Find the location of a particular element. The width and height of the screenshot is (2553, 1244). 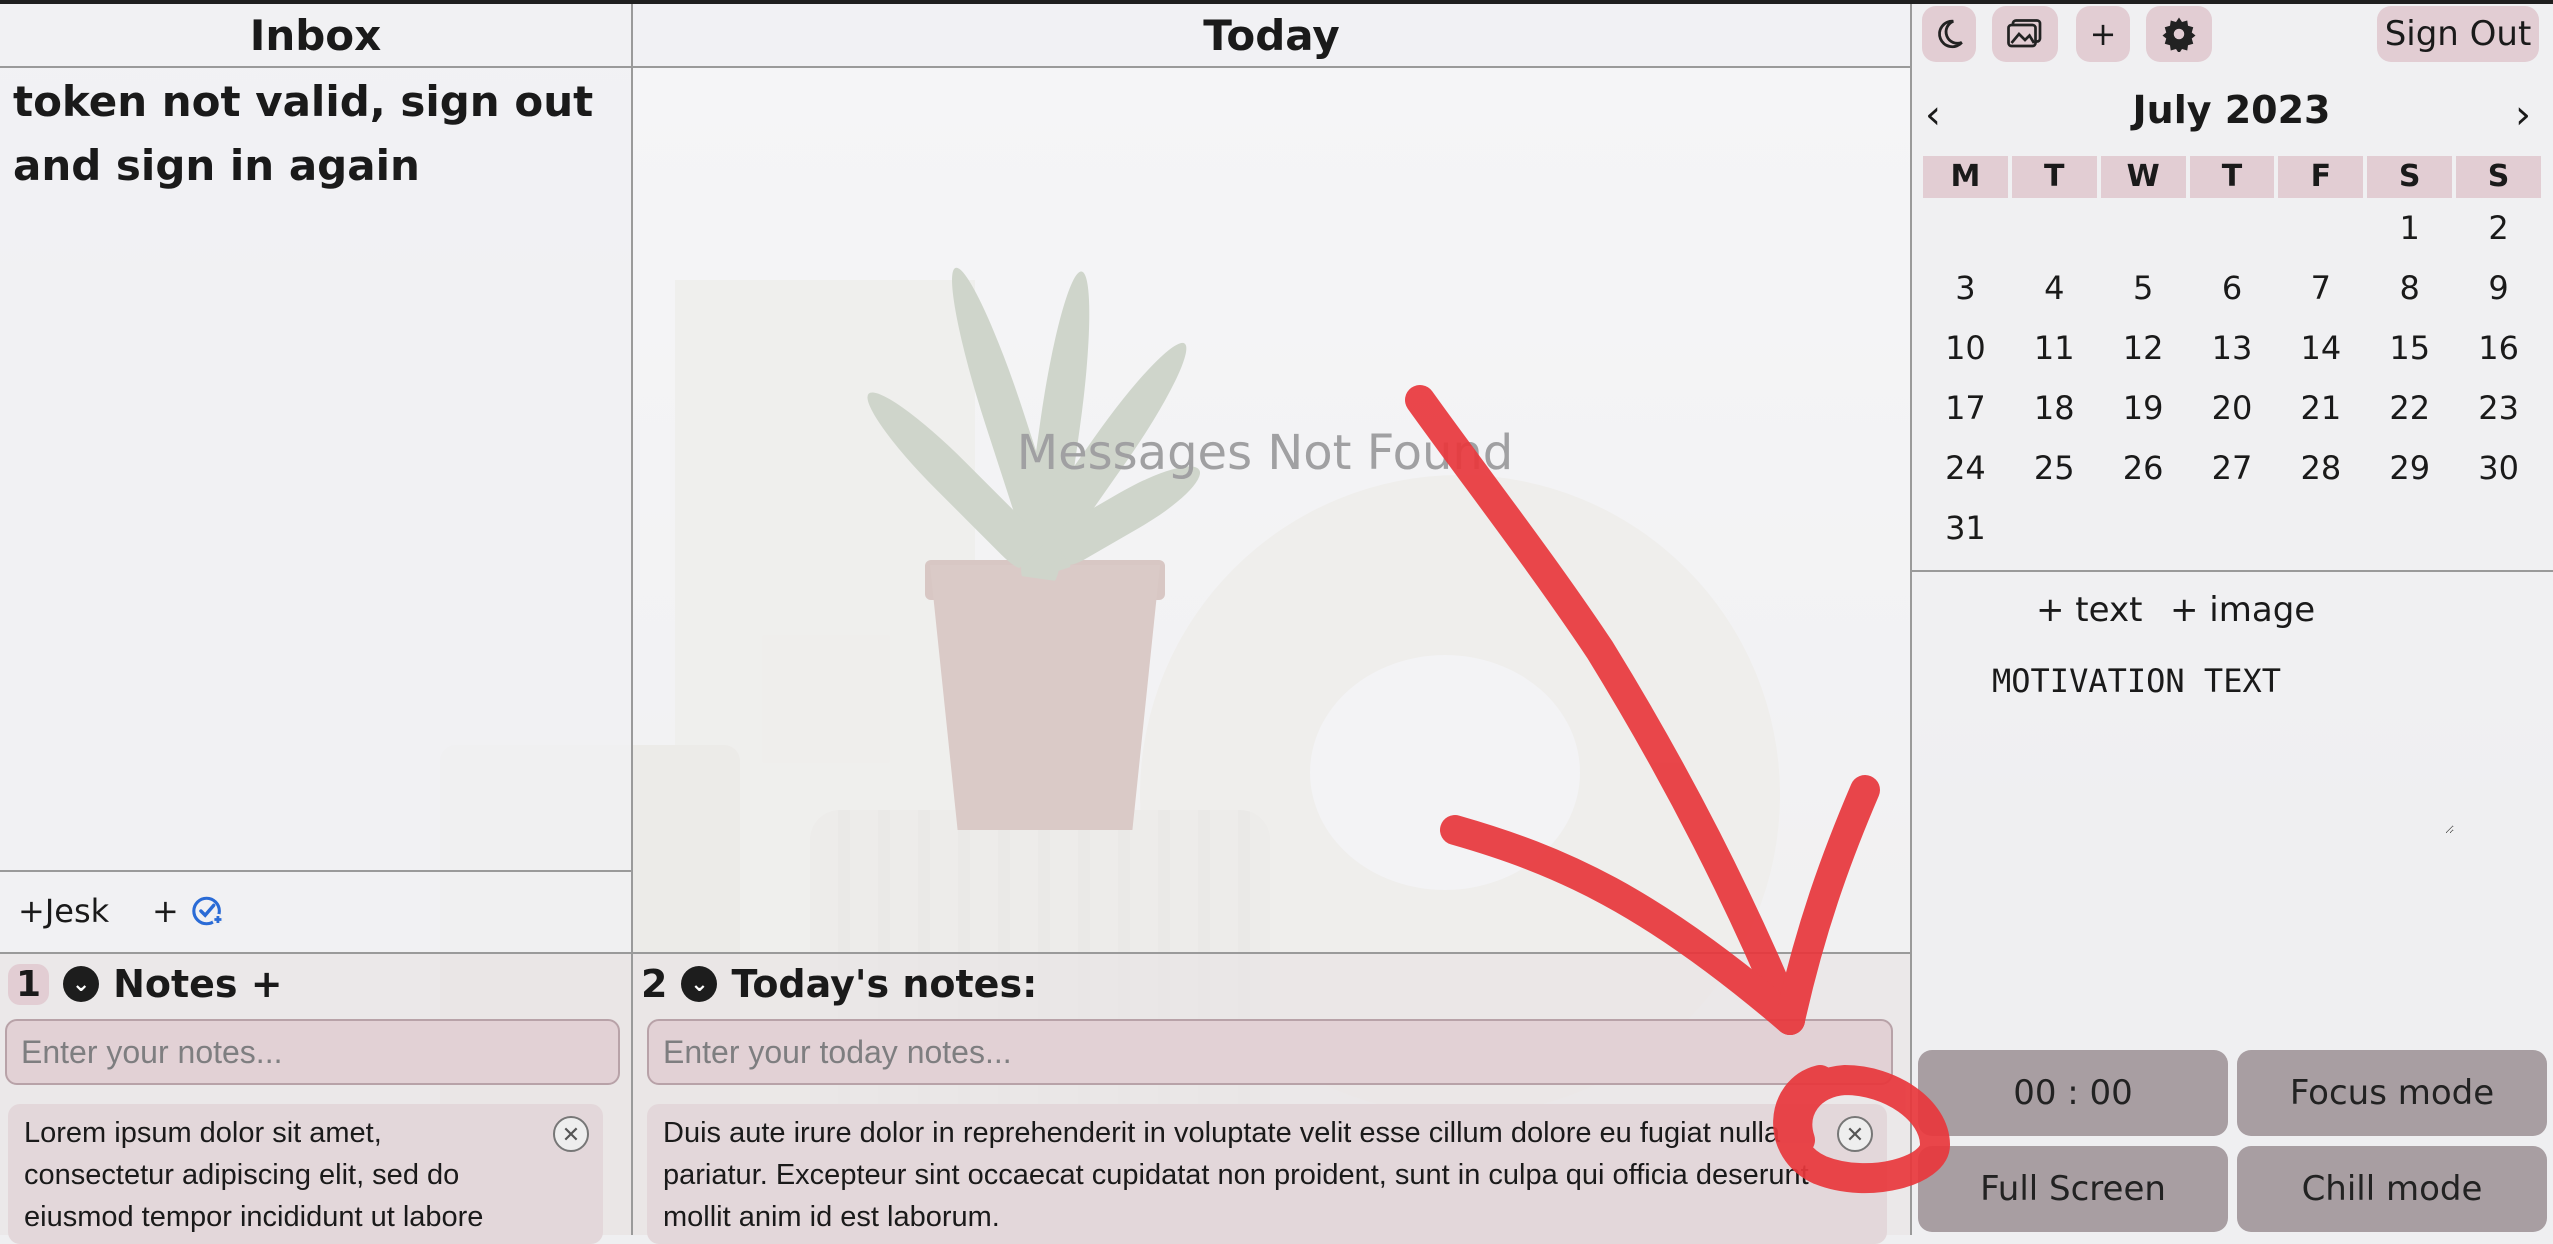

calendar-day: 22 is located at coordinates (2409, 408).